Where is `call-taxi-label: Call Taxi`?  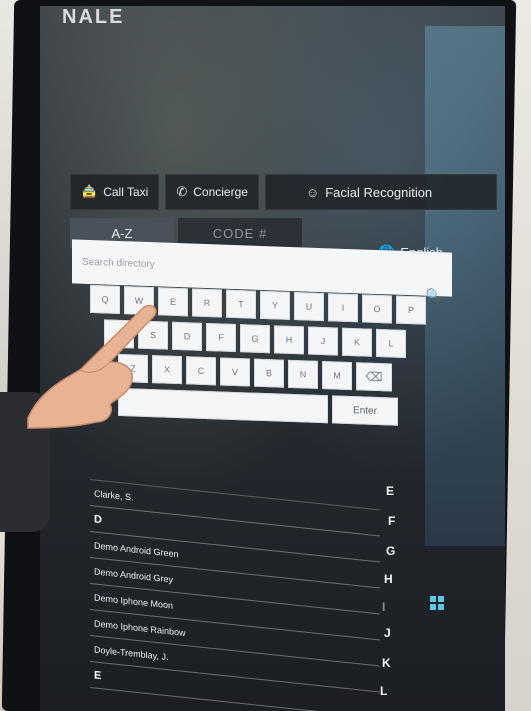
call-taxi-label: Call Taxi is located at coordinates (126, 192).